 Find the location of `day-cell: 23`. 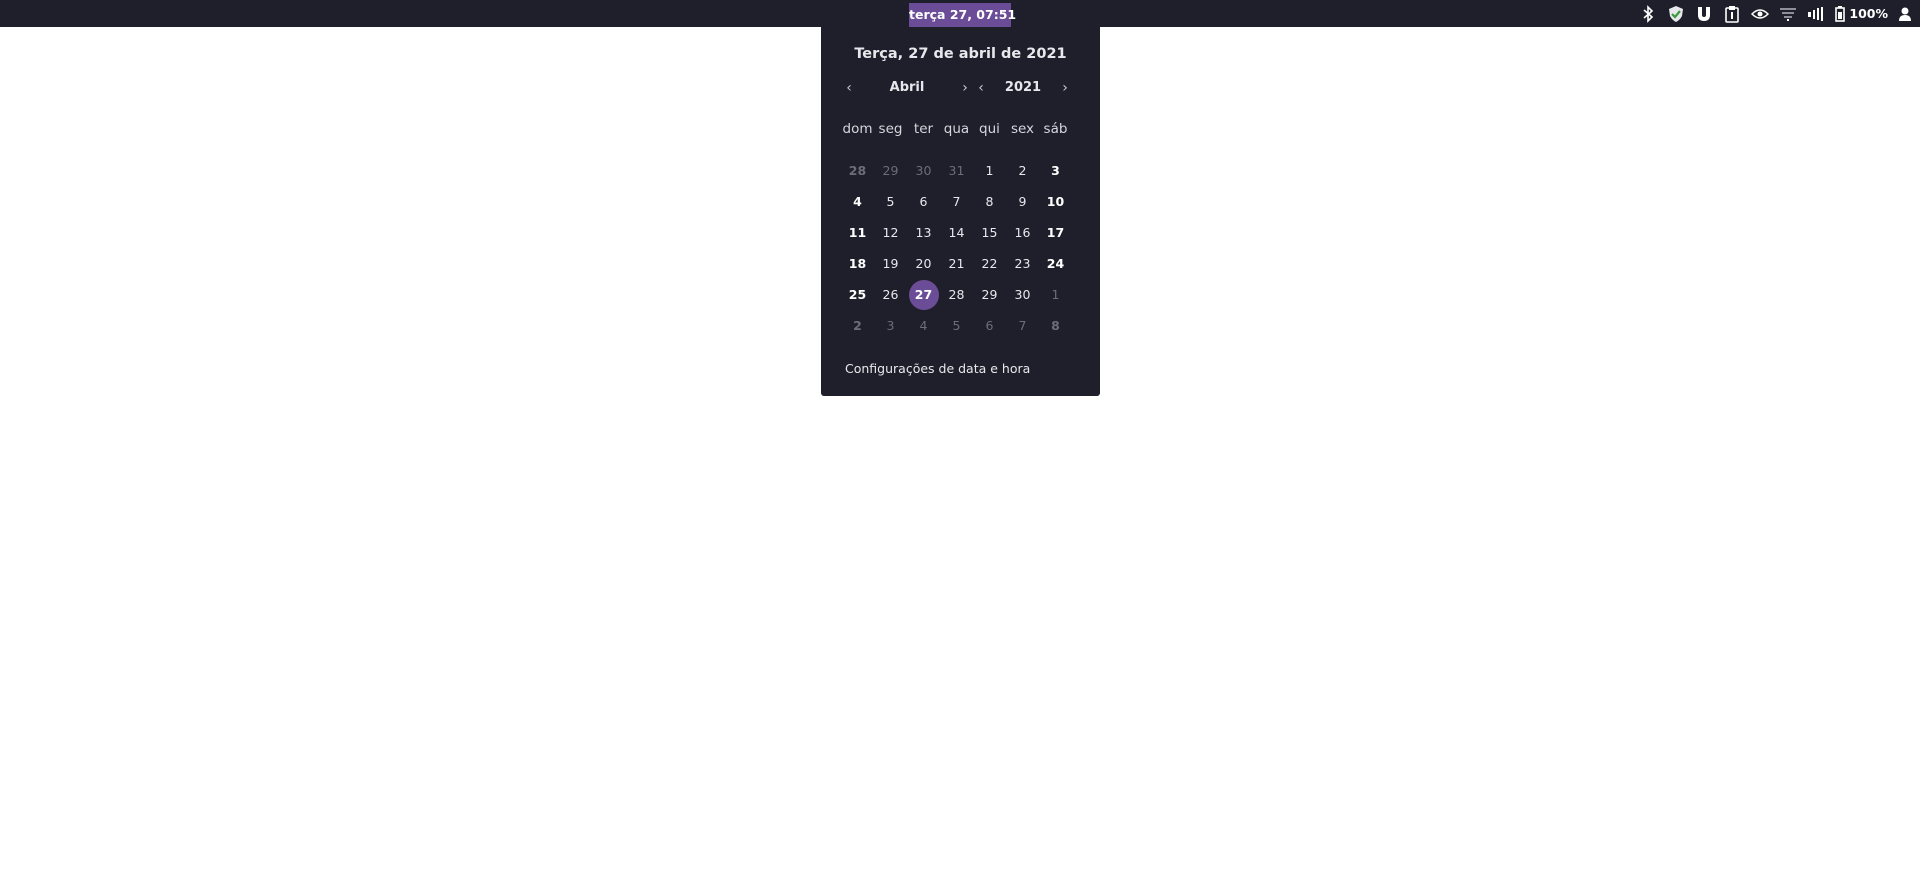

day-cell: 23 is located at coordinates (1022, 263).